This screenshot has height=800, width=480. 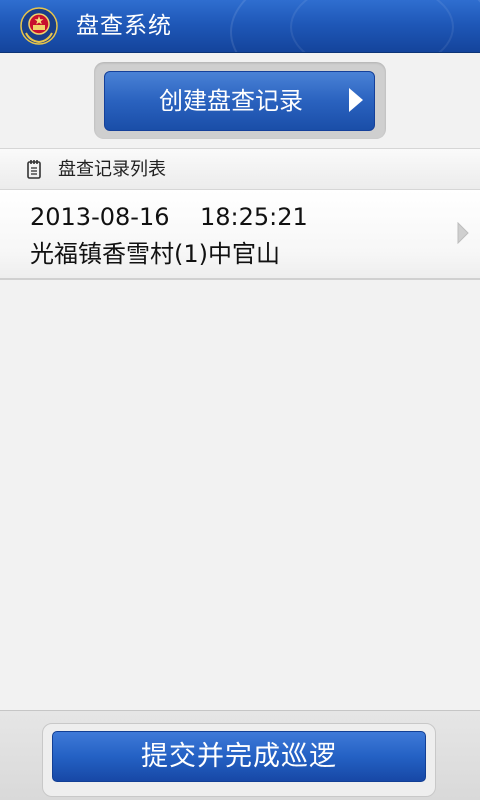 I want to click on bottom-action-bar: 提交并完成巡逻, so click(x=240, y=755).